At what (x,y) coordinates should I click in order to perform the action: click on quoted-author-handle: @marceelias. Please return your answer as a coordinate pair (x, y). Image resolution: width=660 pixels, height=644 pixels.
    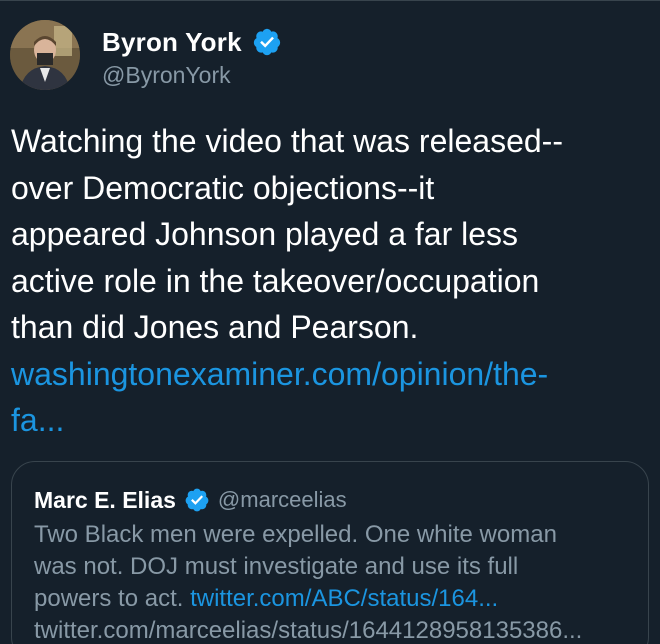
    Looking at the image, I should click on (282, 499).